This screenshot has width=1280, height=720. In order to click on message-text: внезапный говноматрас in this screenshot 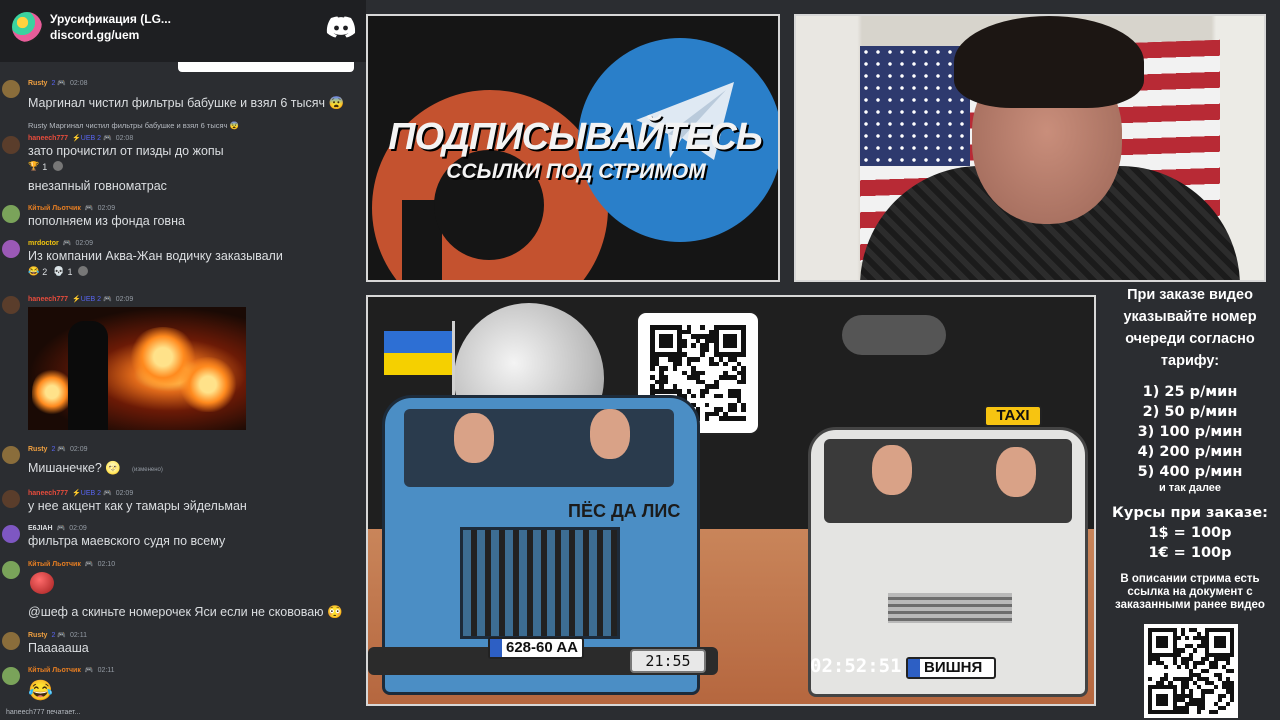, I will do `click(97, 186)`.